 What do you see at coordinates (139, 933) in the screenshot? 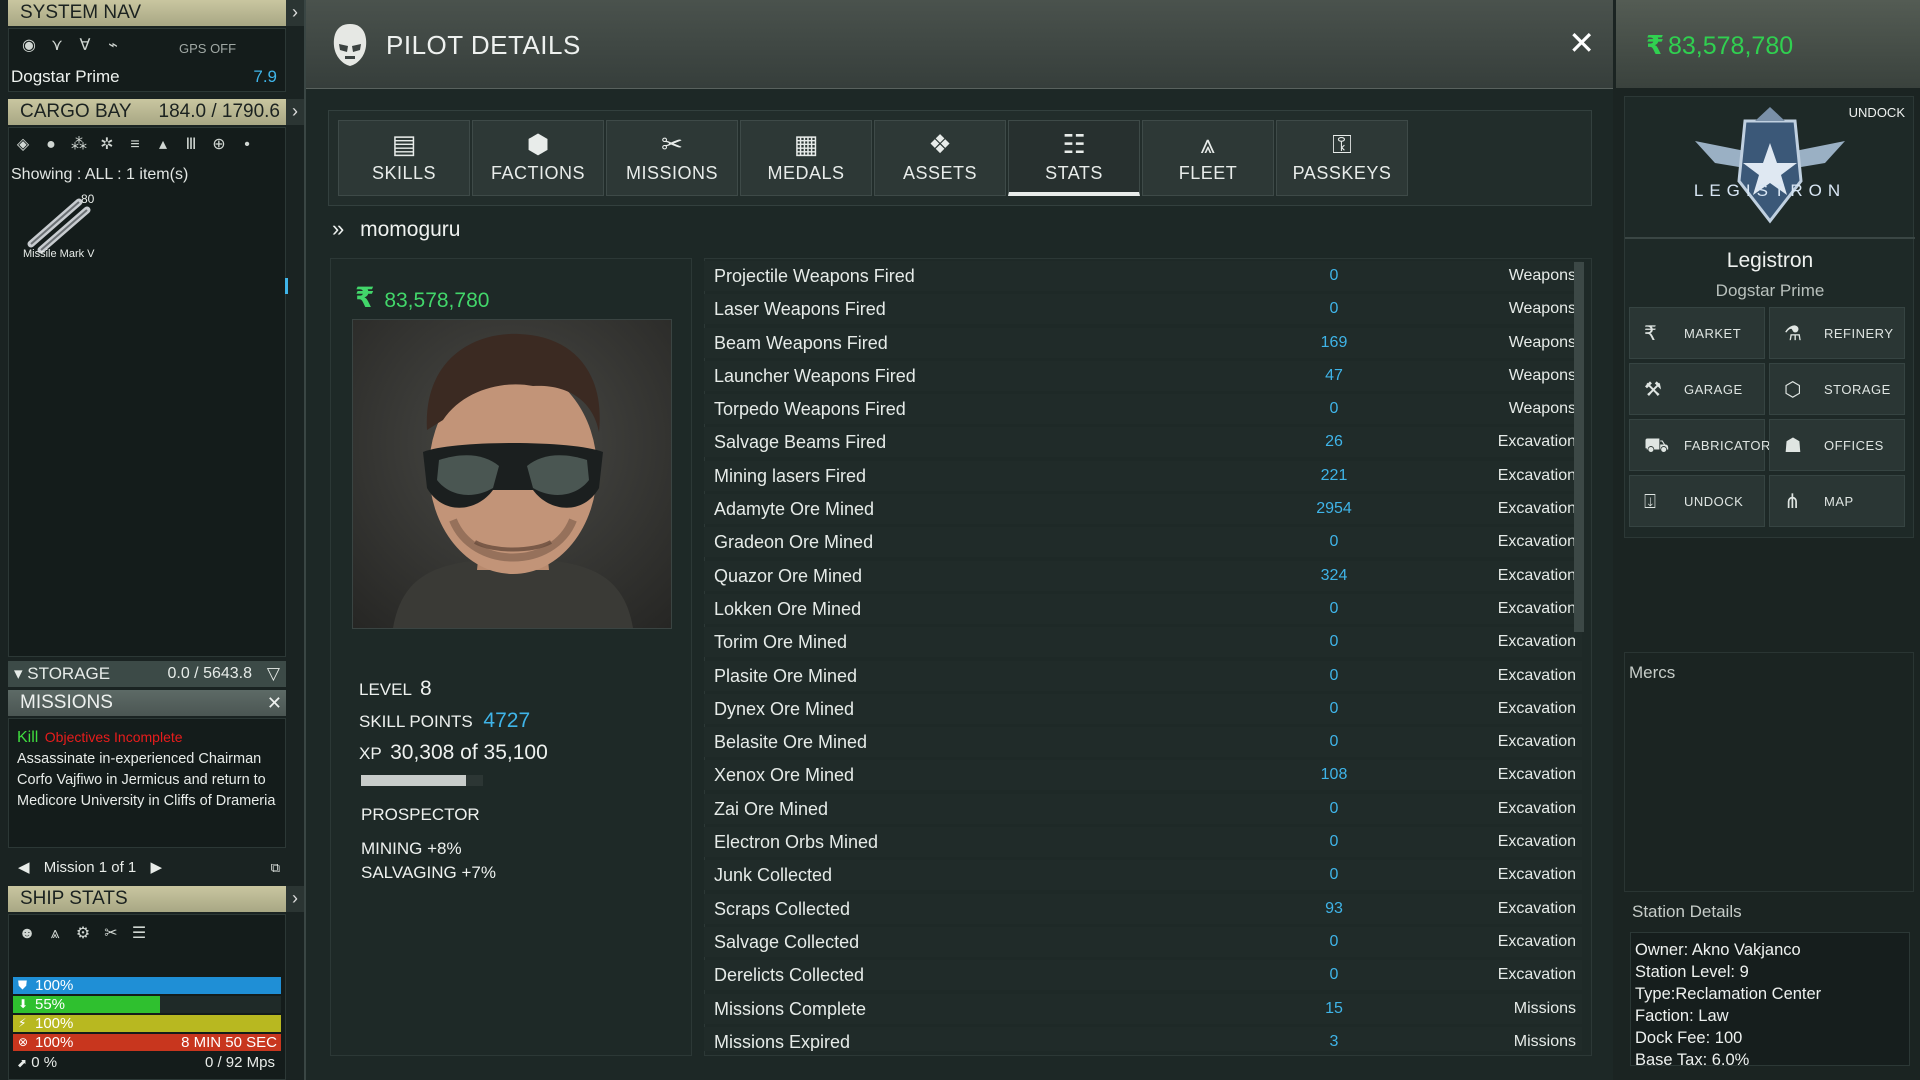
I see `list-icon: ☰` at bounding box center [139, 933].